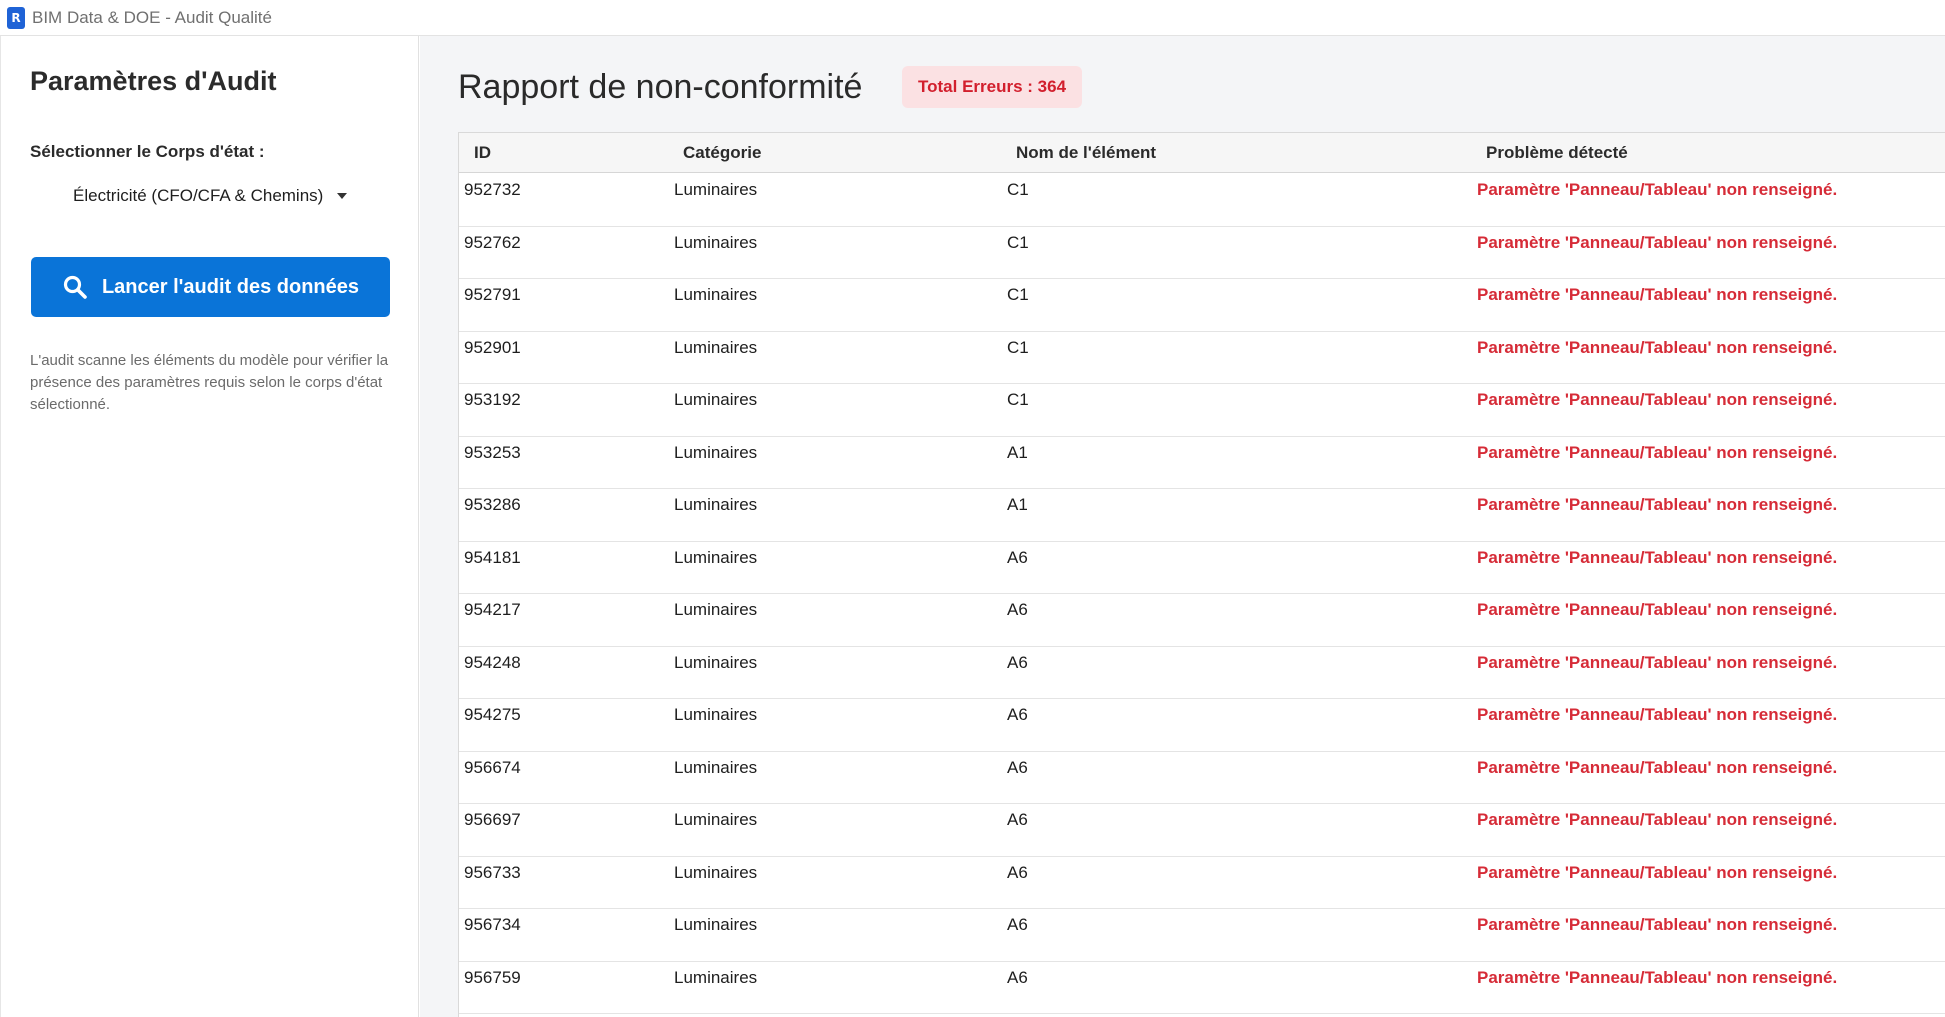 This screenshot has width=1945, height=1017. Describe the element at coordinates (482, 153) in the screenshot. I see `column-header-id: ID` at that location.